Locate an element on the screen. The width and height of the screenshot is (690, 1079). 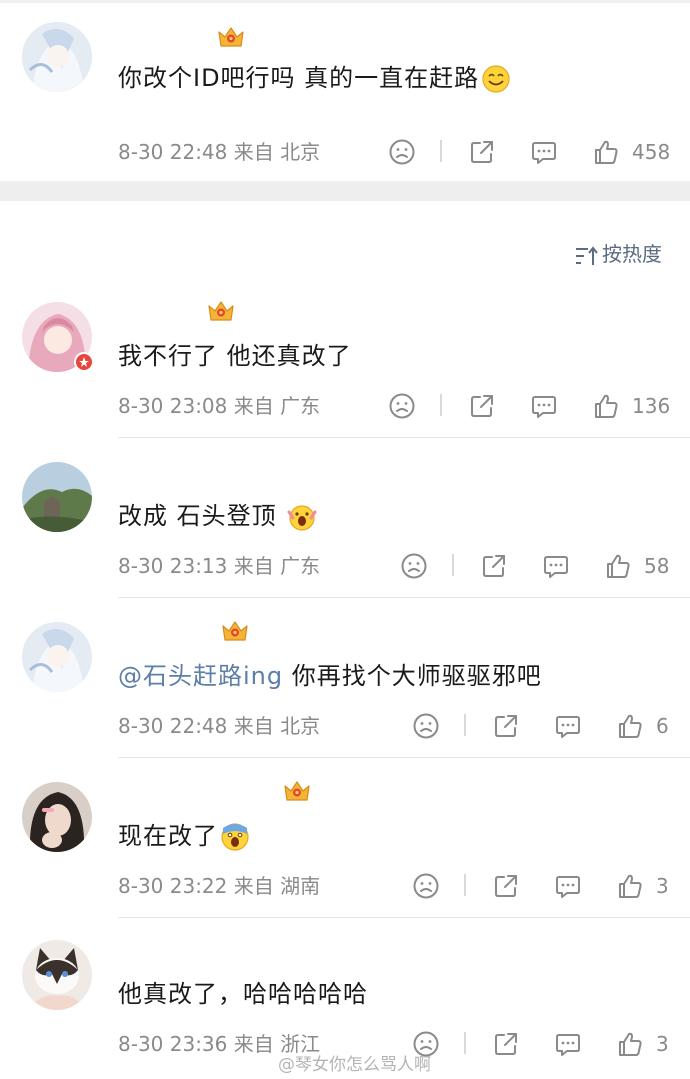
shocked-tears-emoji-icon is located at coordinates (235, 837).